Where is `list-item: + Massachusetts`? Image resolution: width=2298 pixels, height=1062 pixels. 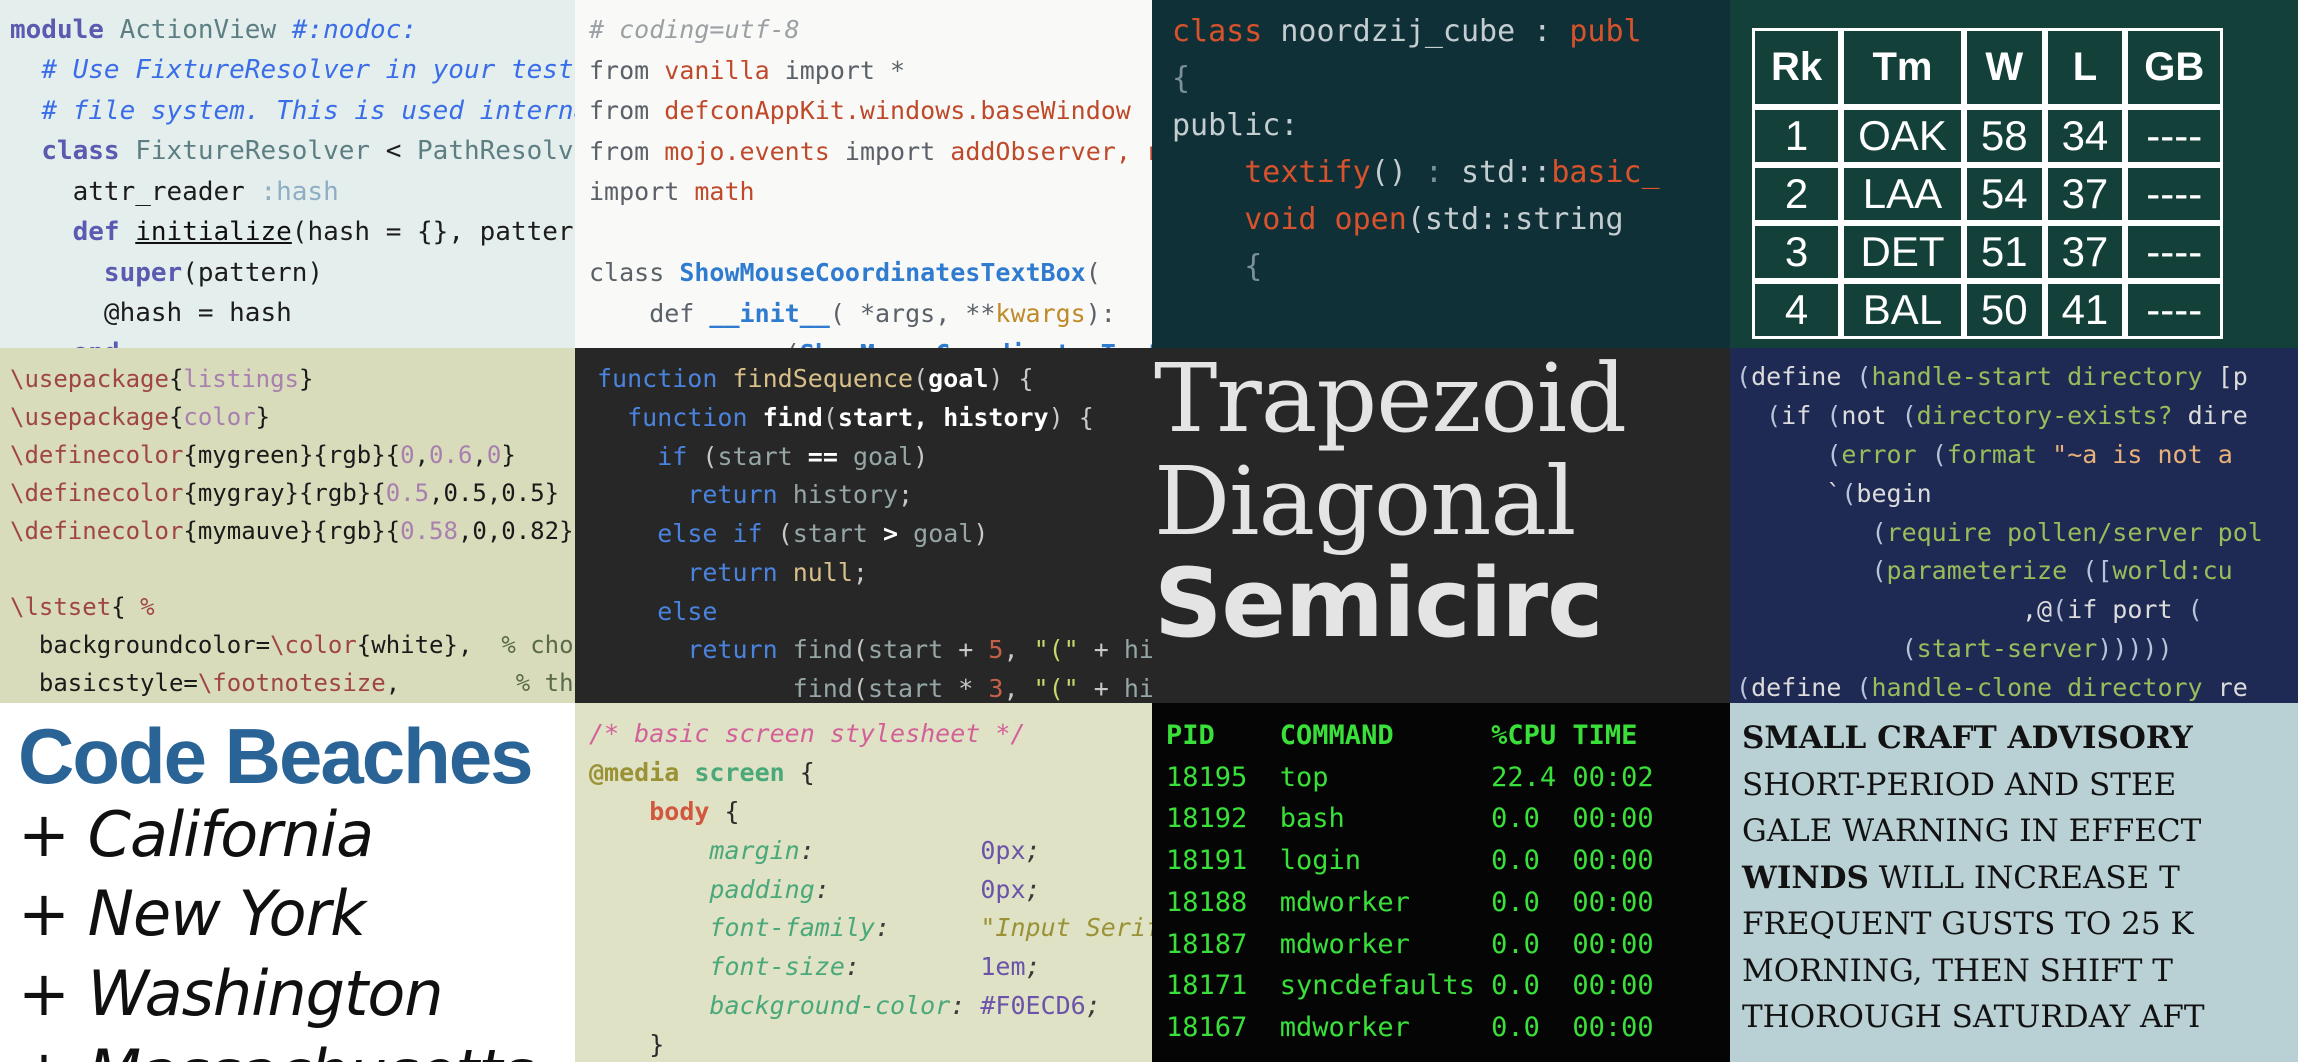
list-item: + Massachusetts is located at coordinates (296, 1047).